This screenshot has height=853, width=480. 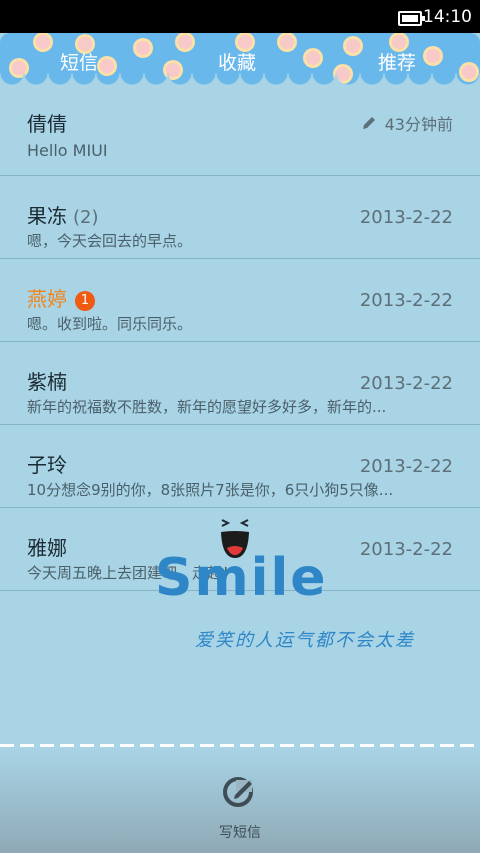 What do you see at coordinates (110, 324) in the screenshot?
I see `message-preview: 嗯。收到啦。同乐同乐。` at bounding box center [110, 324].